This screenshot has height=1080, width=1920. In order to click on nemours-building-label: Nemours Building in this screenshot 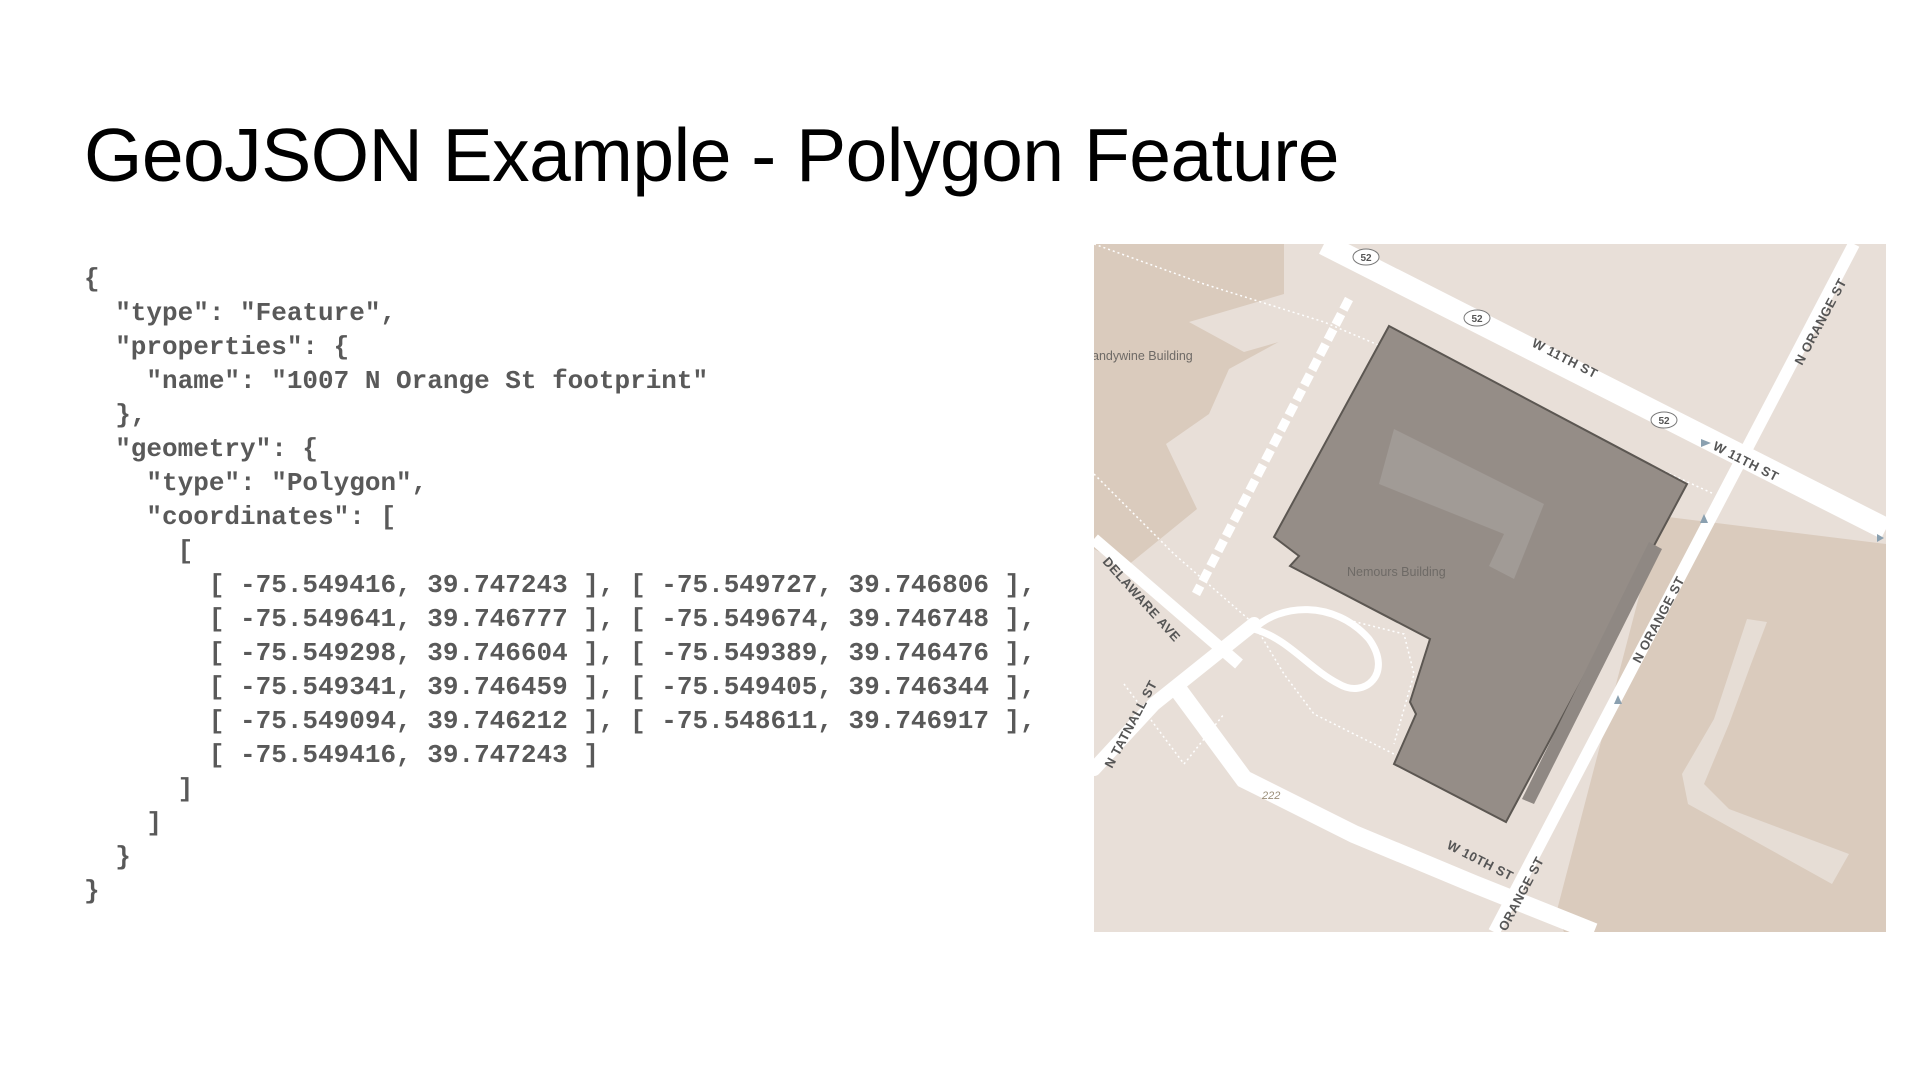, I will do `click(1396, 572)`.